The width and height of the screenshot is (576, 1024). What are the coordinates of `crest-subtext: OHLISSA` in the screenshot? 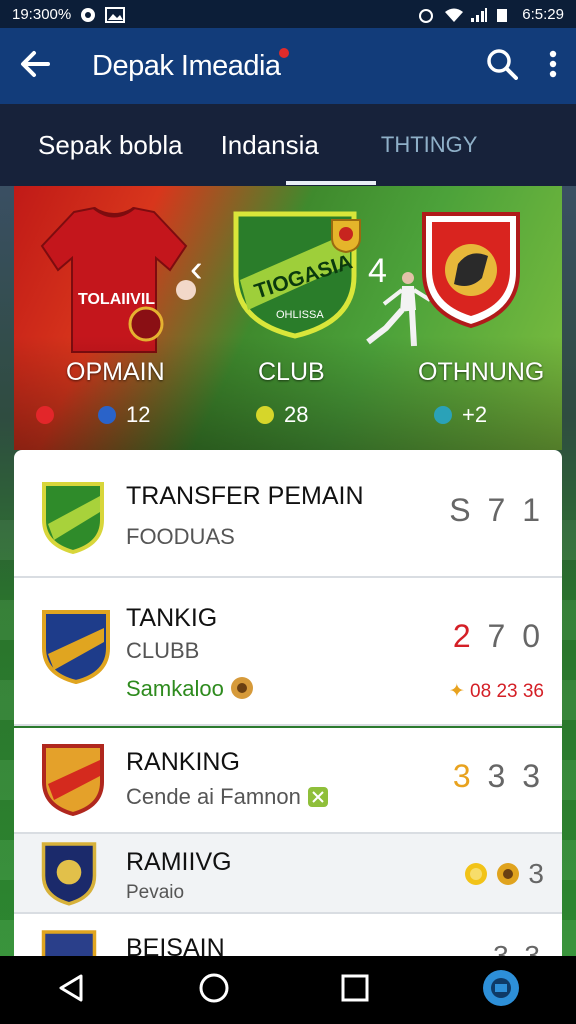 It's located at (300, 315).